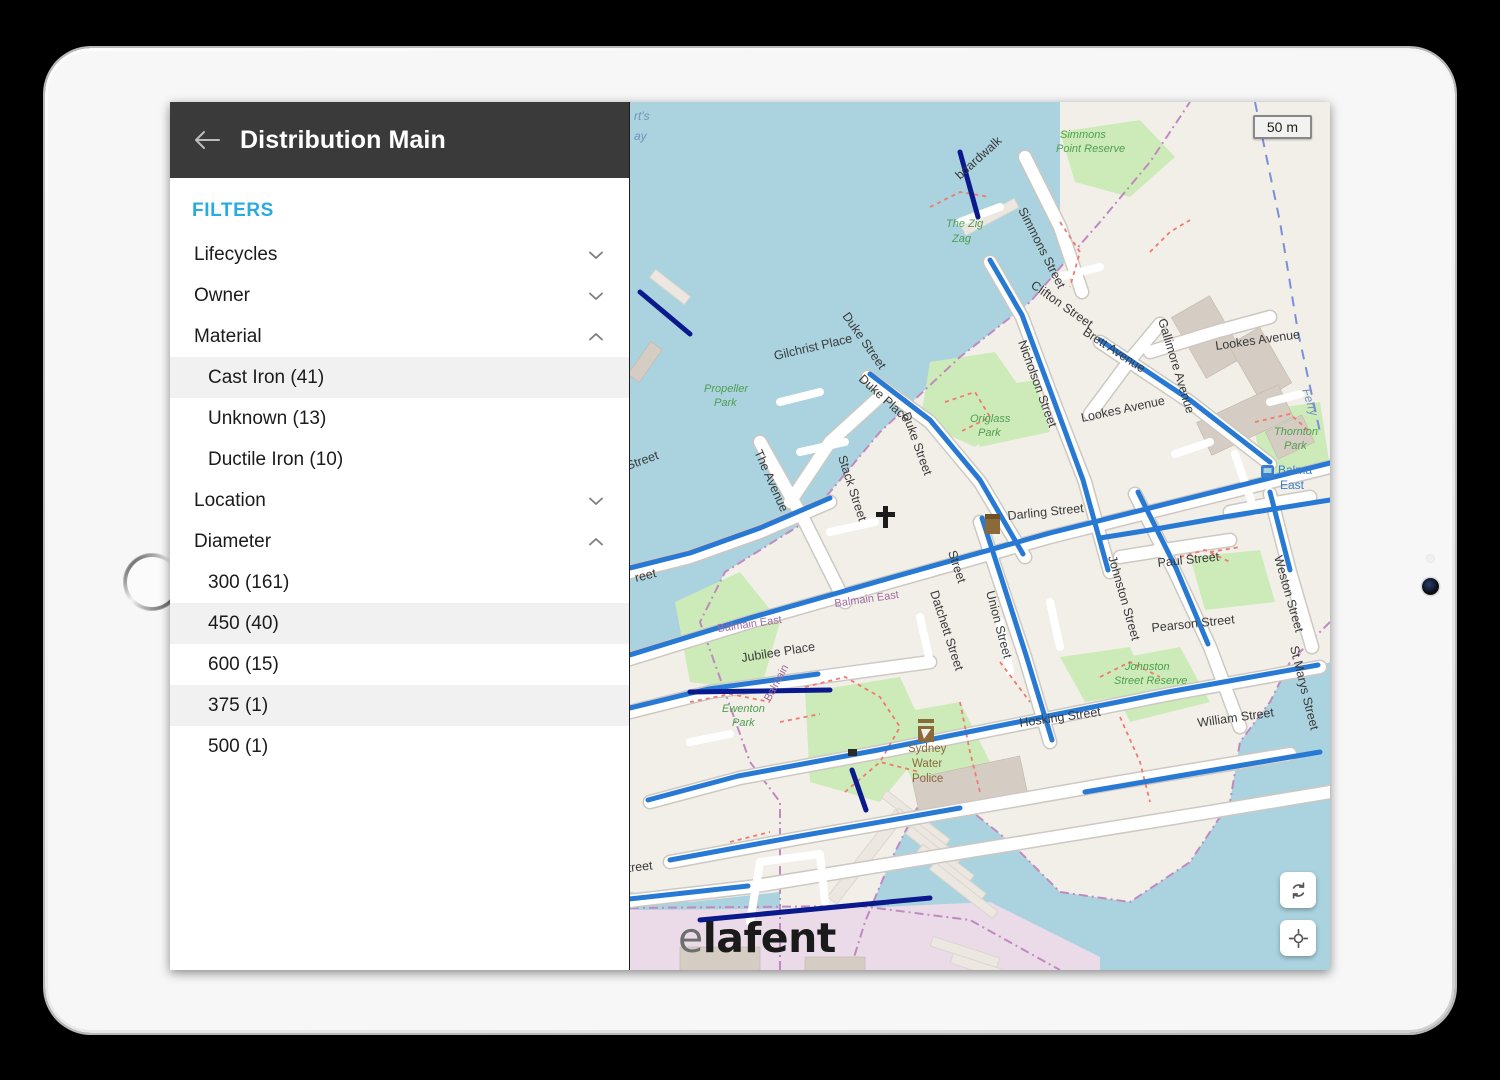 The width and height of the screenshot is (1500, 1080). Describe the element at coordinates (228, 336) in the screenshot. I see `filter-group-label: Material` at that location.